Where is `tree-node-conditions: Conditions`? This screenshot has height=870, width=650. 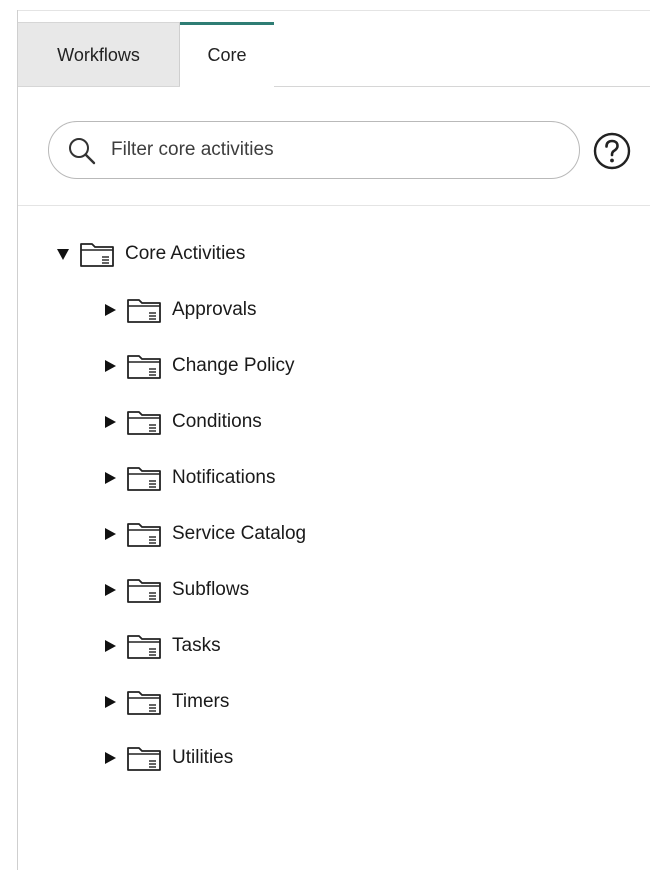 tree-node-conditions: Conditions is located at coordinates (182, 422).